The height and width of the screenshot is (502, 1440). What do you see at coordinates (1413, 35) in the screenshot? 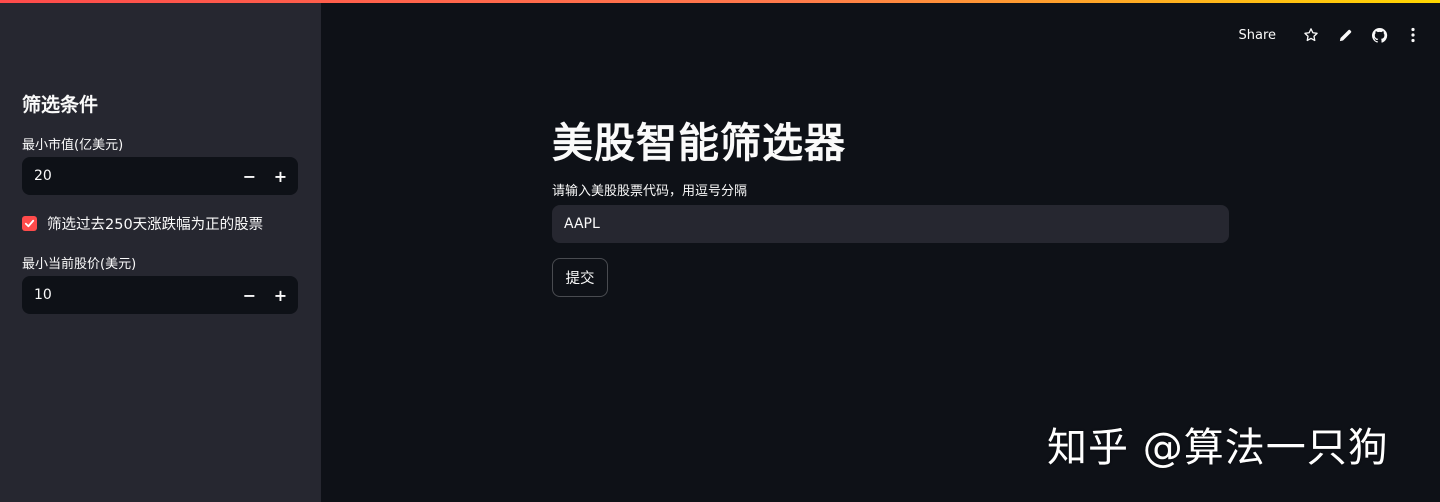
I see `more-vertical-icon` at bounding box center [1413, 35].